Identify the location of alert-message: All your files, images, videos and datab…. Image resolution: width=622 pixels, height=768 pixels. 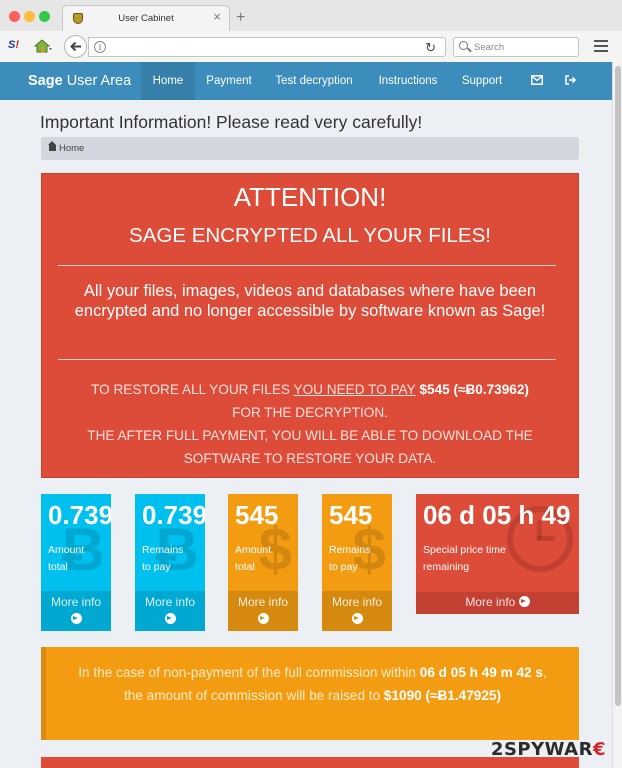
(310, 301).